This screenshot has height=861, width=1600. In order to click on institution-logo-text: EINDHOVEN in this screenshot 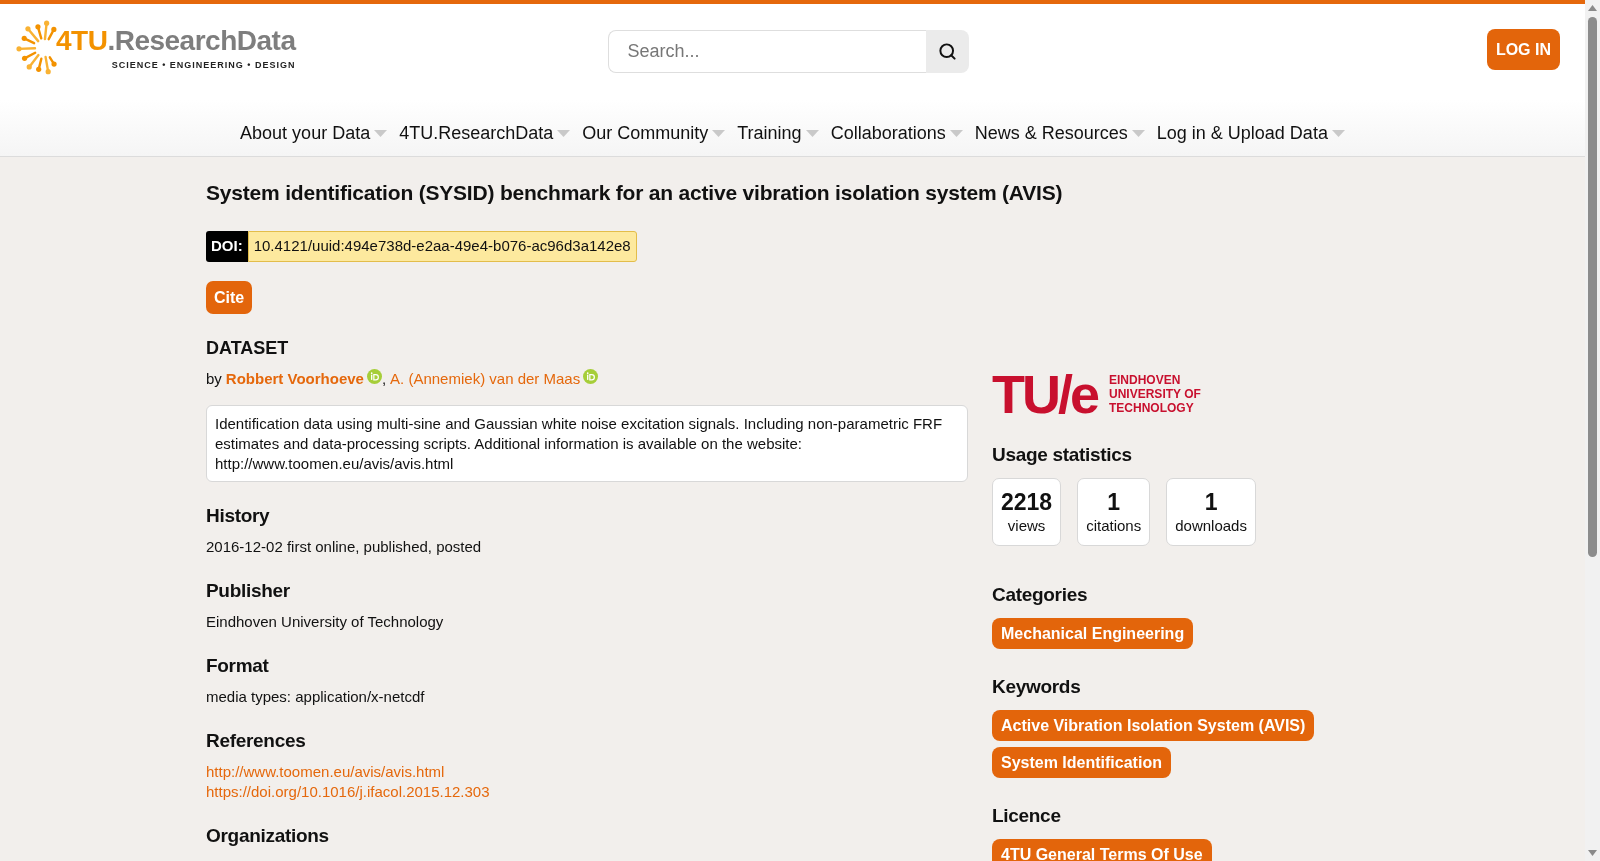, I will do `click(1145, 380)`.